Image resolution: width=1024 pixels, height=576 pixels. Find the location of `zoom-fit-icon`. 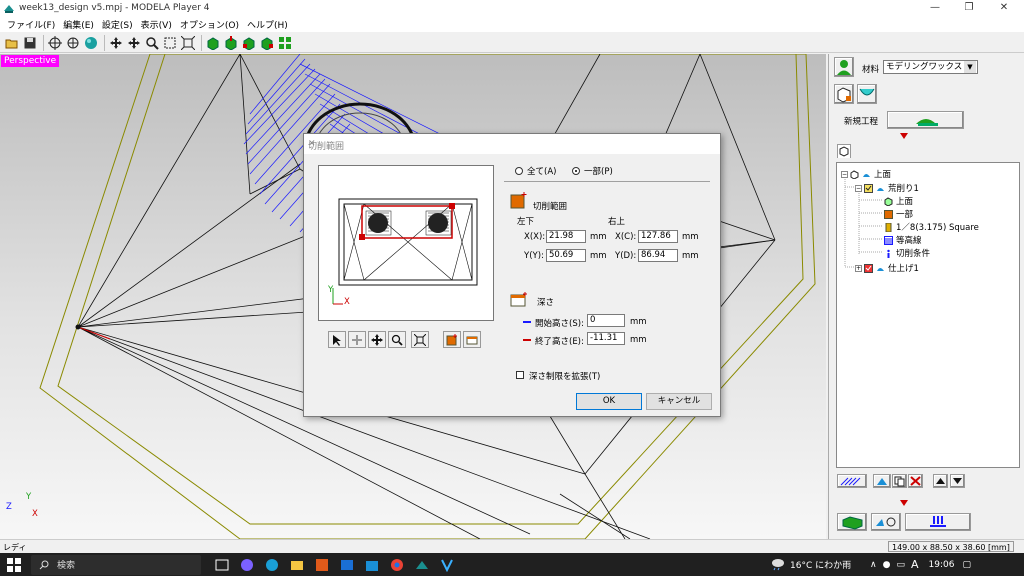

zoom-fit-icon is located at coordinates (188, 43).